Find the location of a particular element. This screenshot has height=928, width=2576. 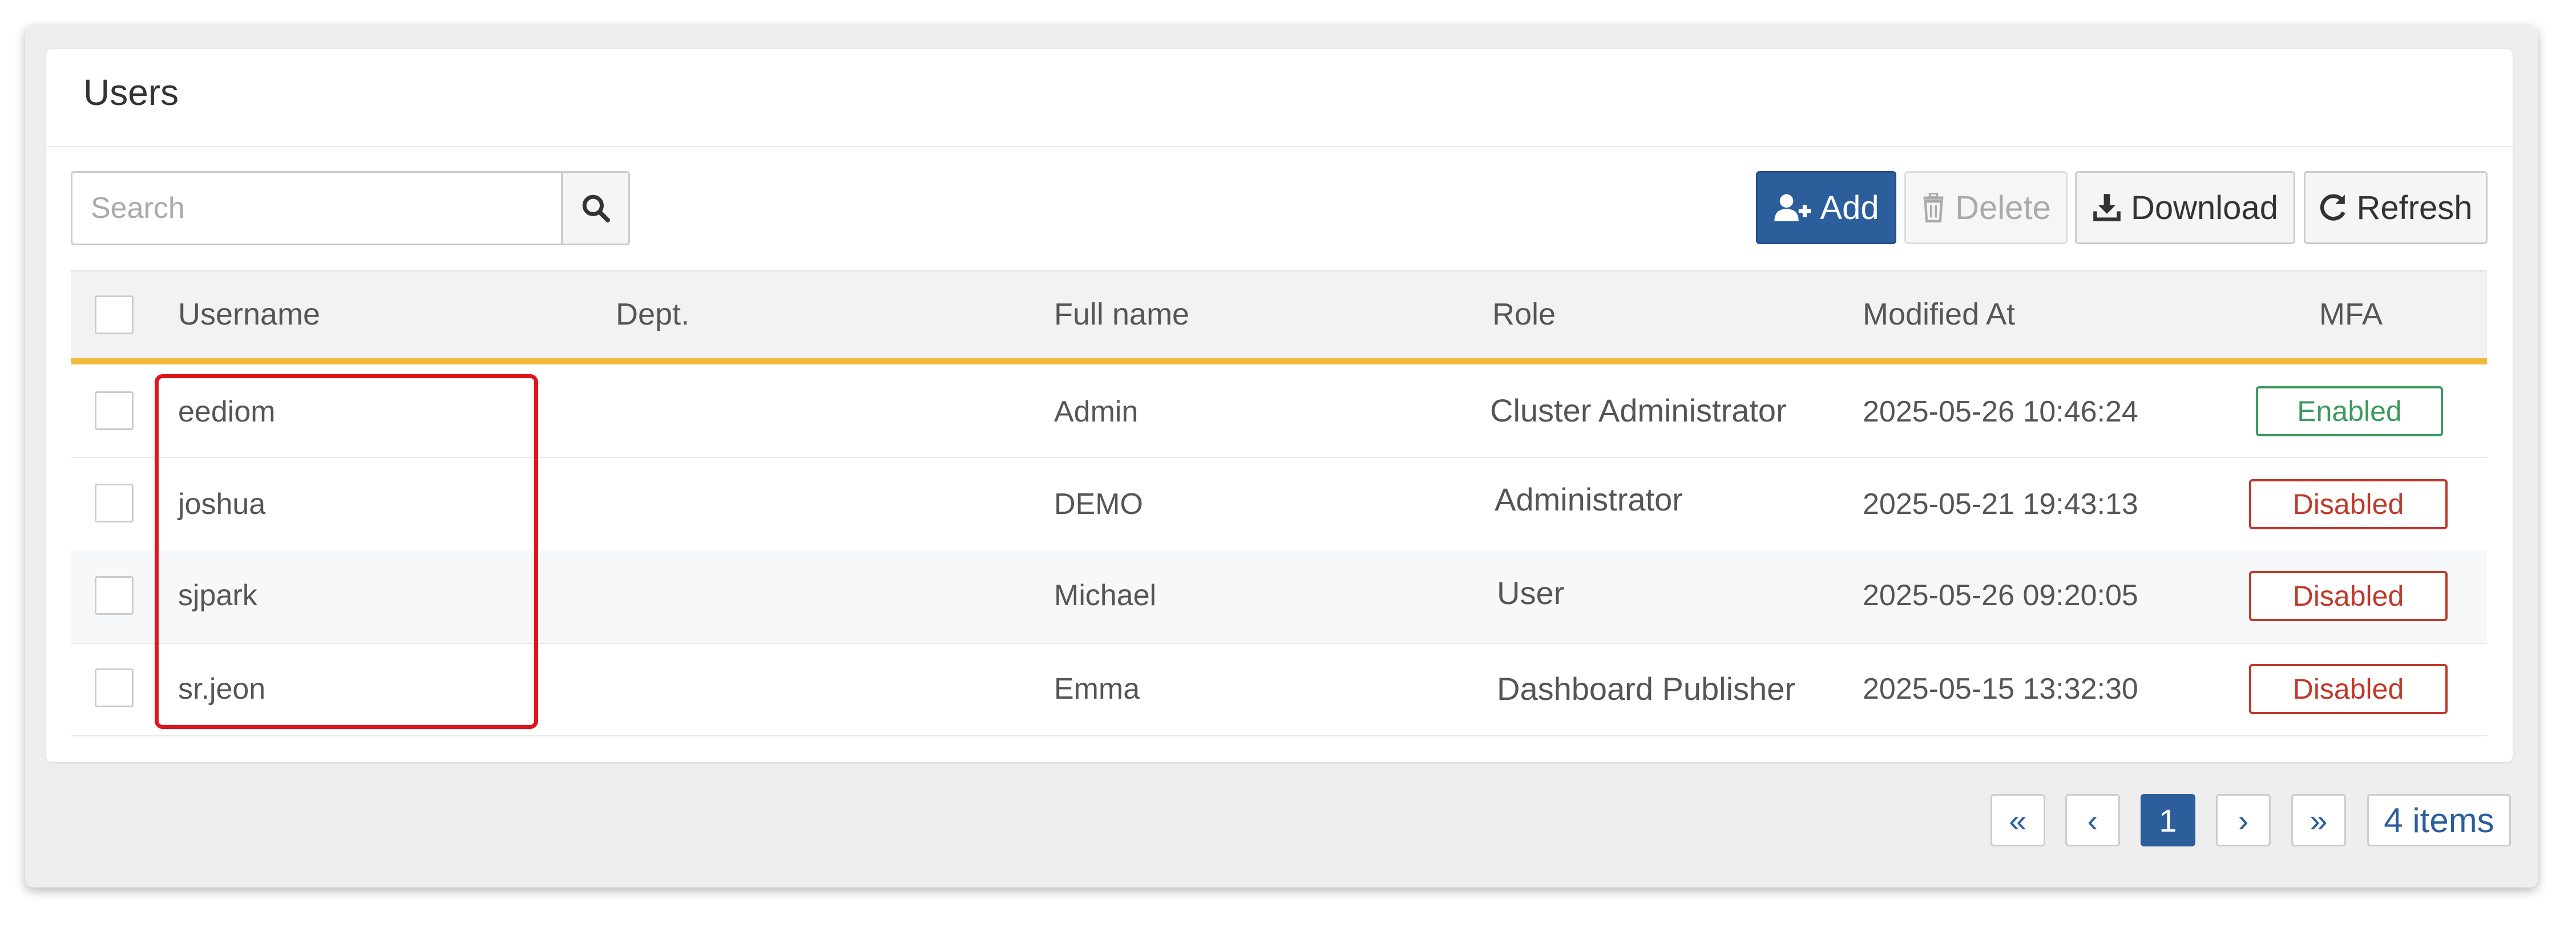

search-input is located at coordinates (317, 208).